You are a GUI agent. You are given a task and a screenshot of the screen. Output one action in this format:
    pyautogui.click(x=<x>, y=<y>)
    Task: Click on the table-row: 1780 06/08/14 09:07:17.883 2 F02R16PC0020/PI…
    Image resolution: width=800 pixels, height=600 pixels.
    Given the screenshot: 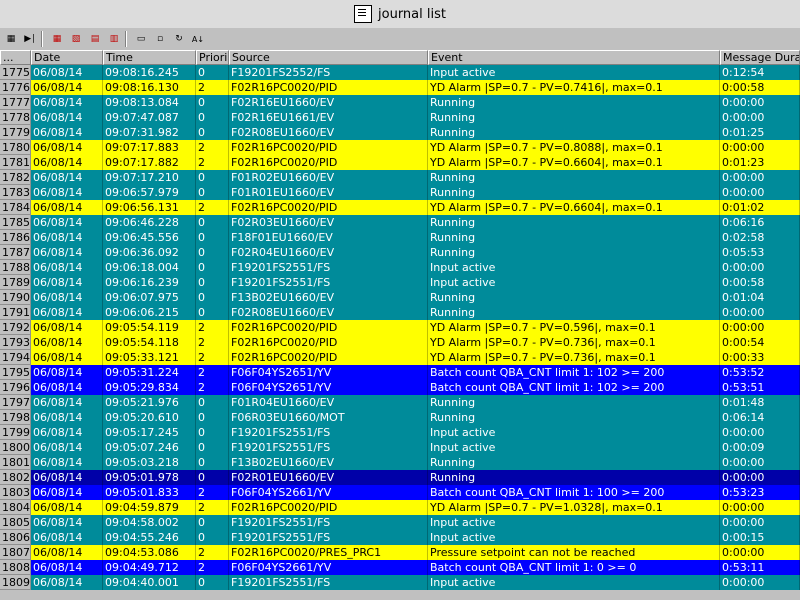 What is the action you would take?
    pyautogui.click(x=400, y=147)
    